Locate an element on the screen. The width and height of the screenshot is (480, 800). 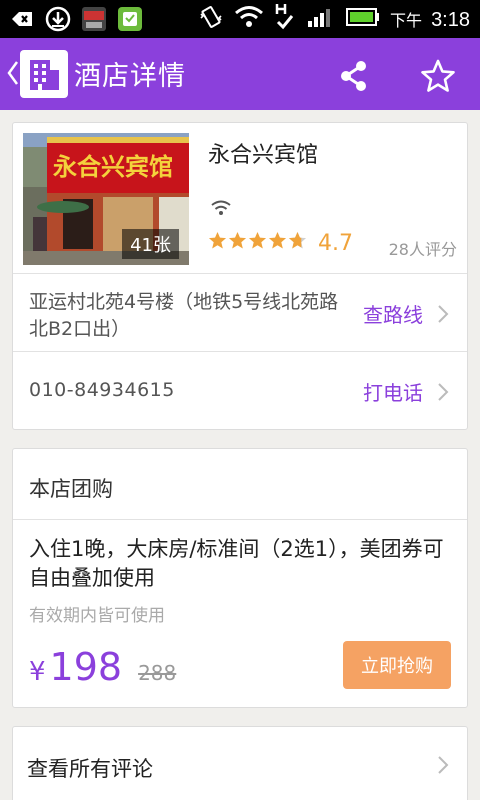
share-icon is located at coordinates (353, 76).